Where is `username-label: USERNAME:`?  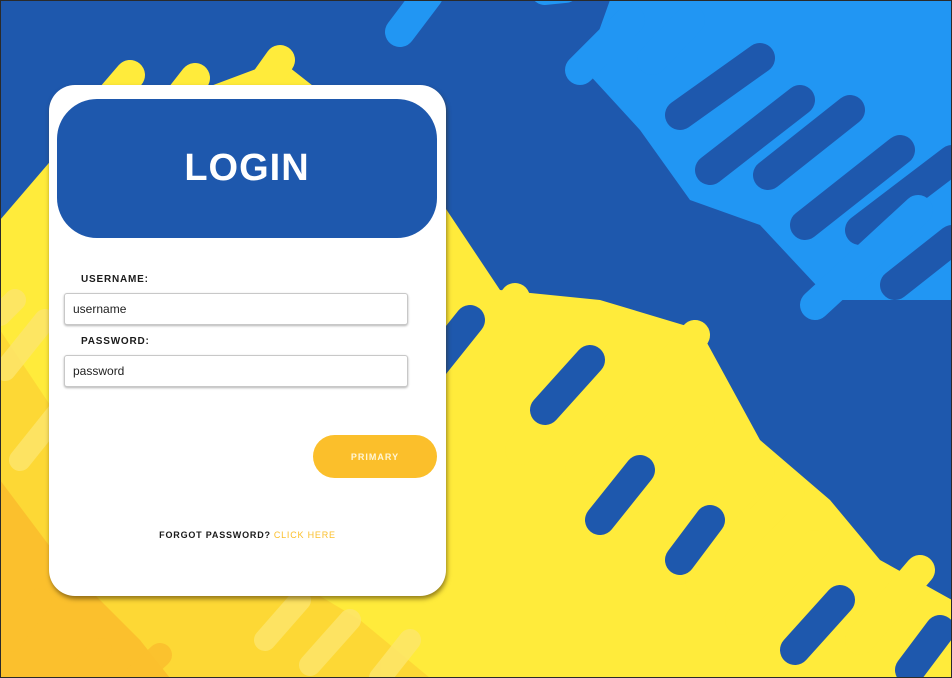 username-label: USERNAME: is located at coordinates (115, 279).